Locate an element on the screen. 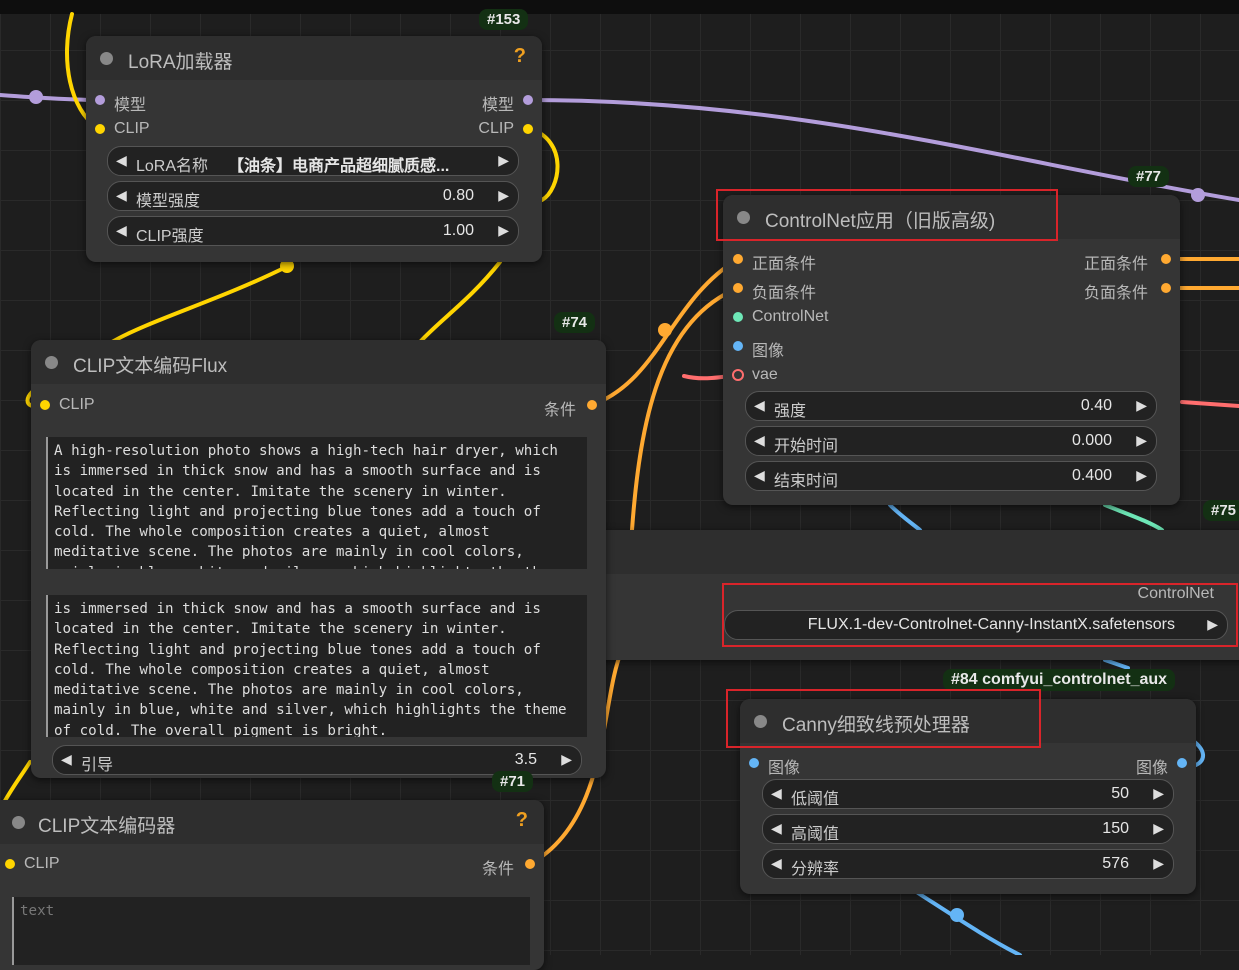 This screenshot has width=1239, height=970. node-id-badge: #77 is located at coordinates (1149, 176).